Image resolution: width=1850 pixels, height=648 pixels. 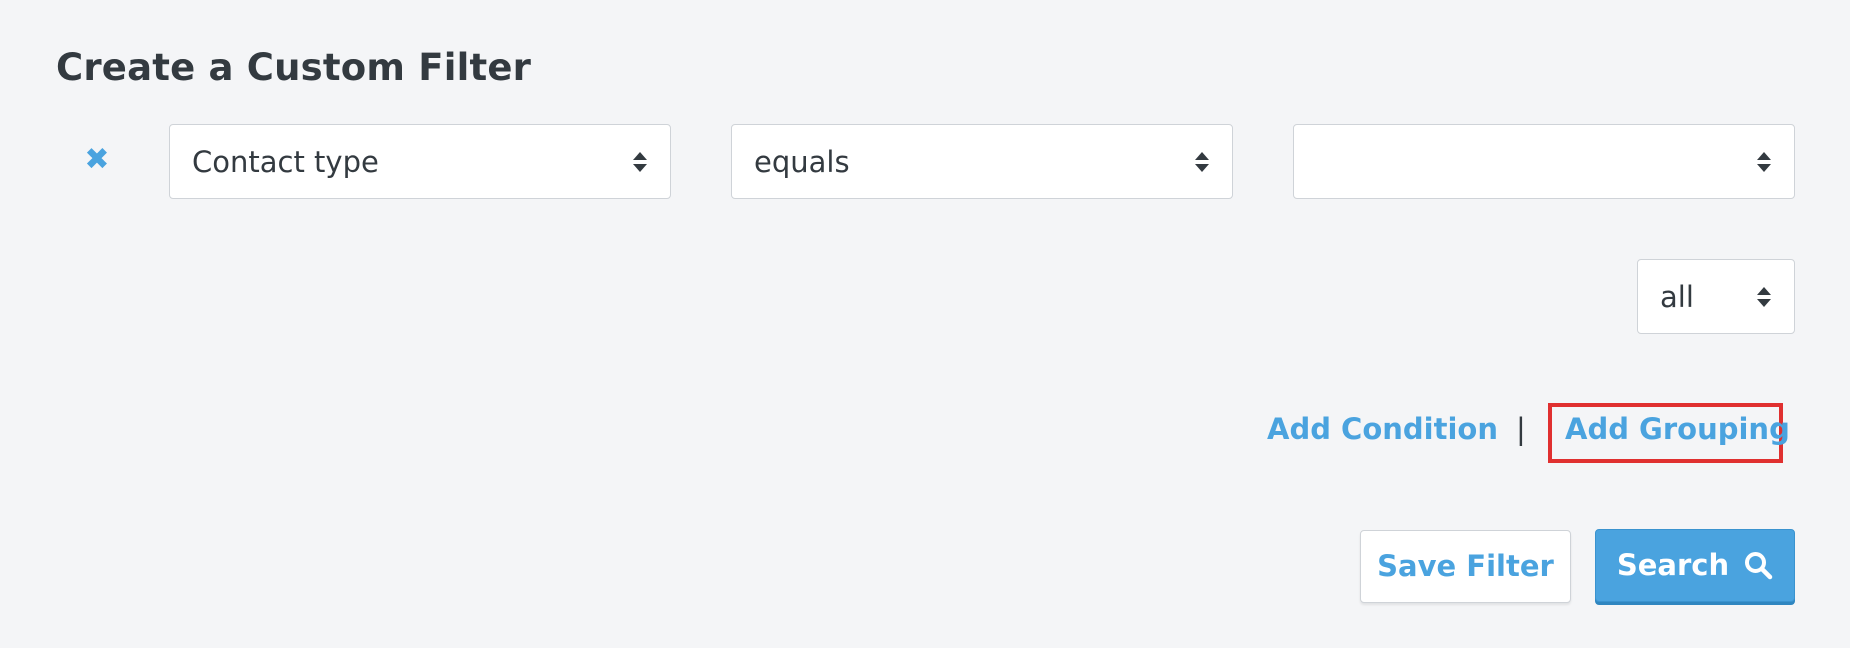 What do you see at coordinates (1544, 161) in the screenshot?
I see `condition-value-select` at bounding box center [1544, 161].